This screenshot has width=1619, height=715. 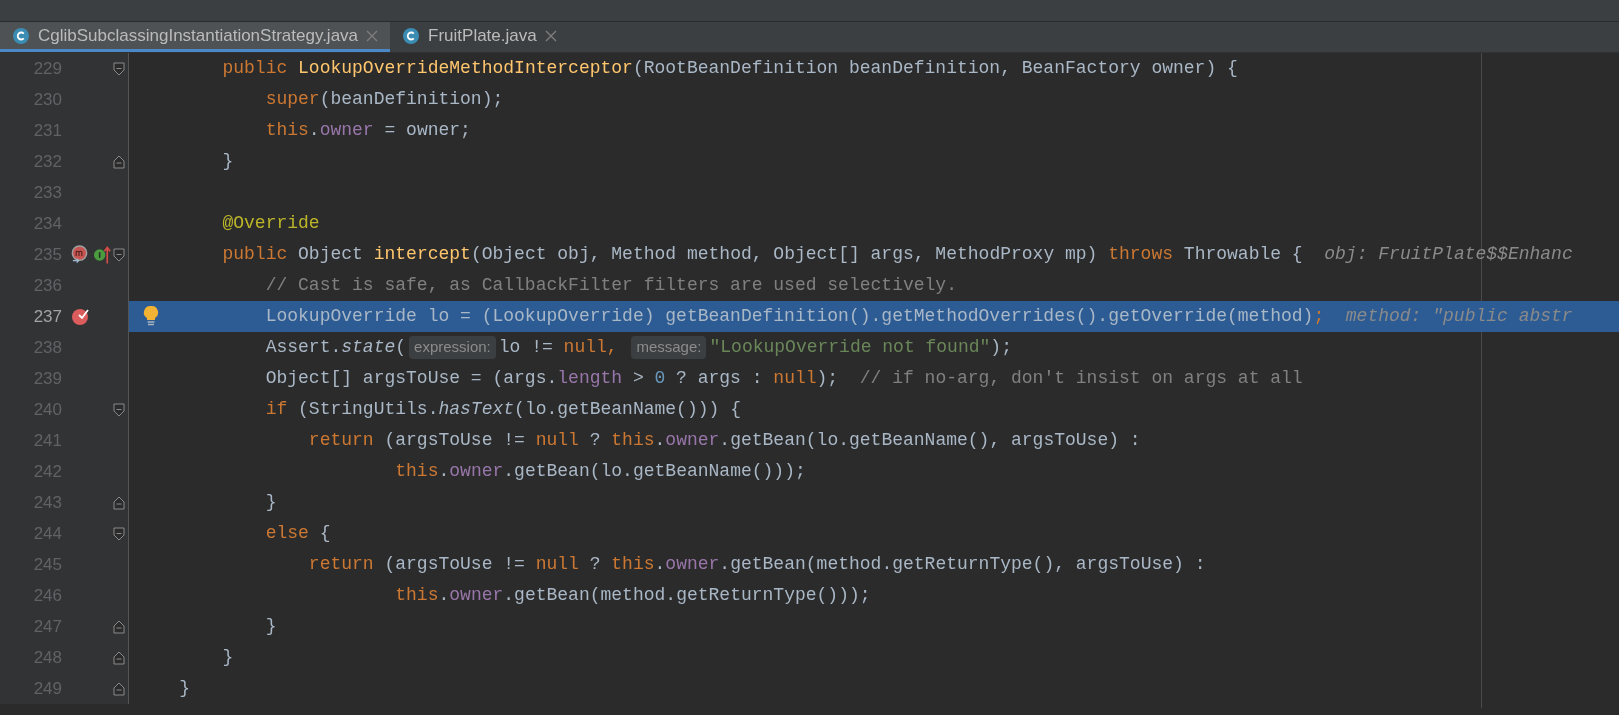 I want to click on file-tab: CglibSubclassingInstantiationStrategy.java, so click(x=195, y=37).